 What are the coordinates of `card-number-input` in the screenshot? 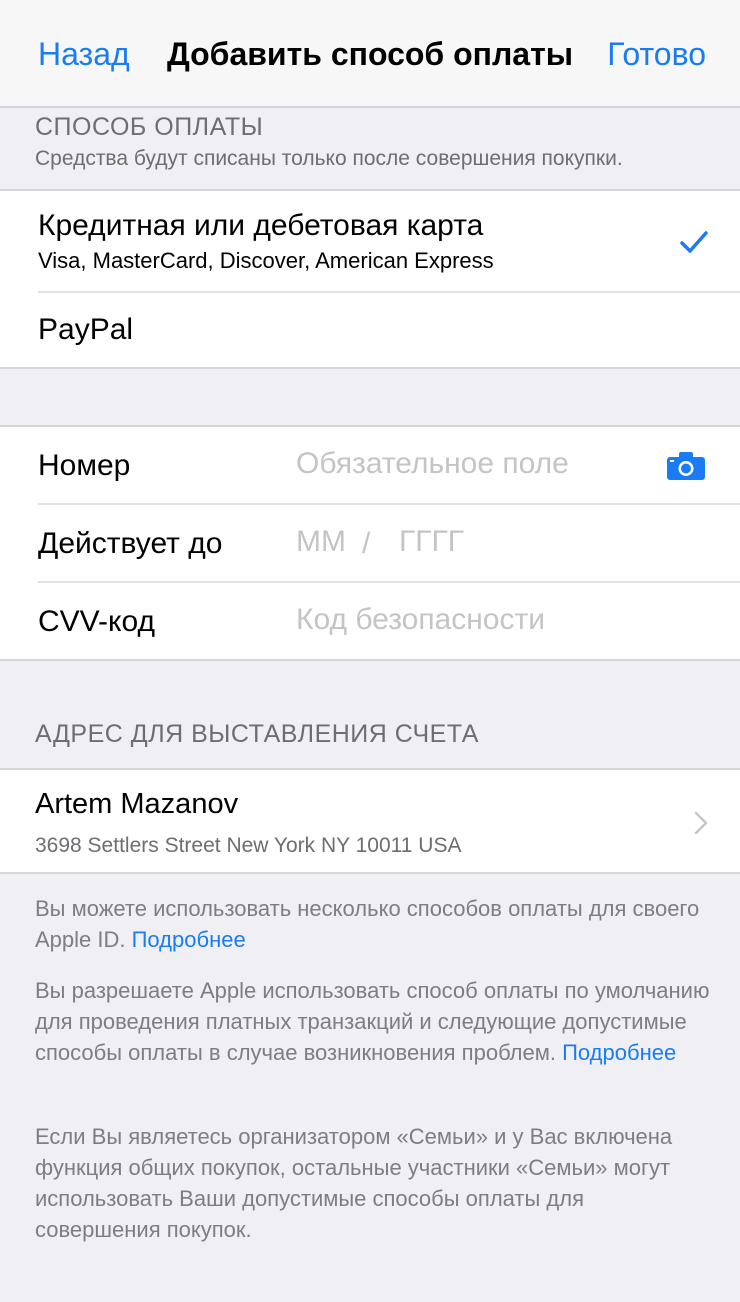 It's located at (471, 464).